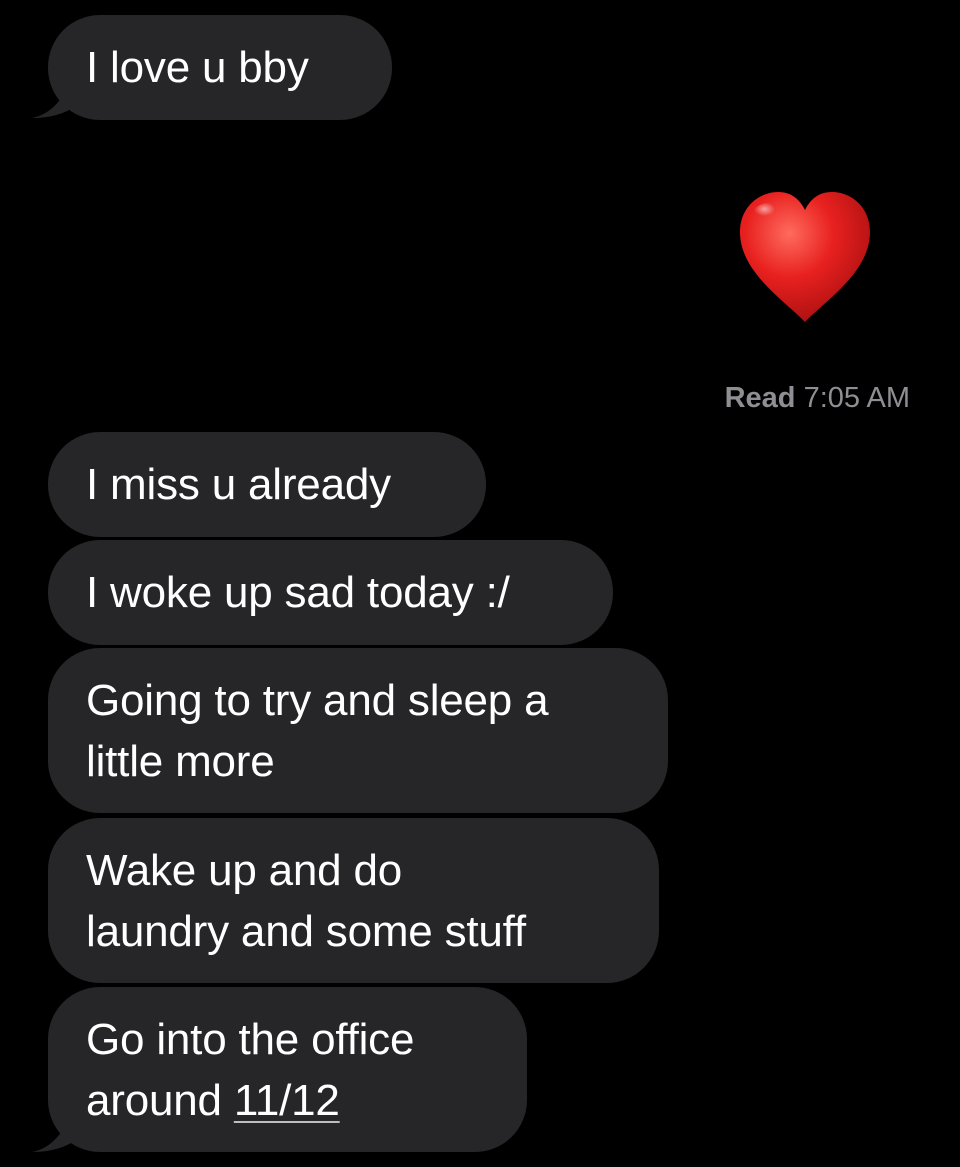 This screenshot has height=1167, width=960. I want to click on message-text: I woke up sad today :/, so click(298, 592).